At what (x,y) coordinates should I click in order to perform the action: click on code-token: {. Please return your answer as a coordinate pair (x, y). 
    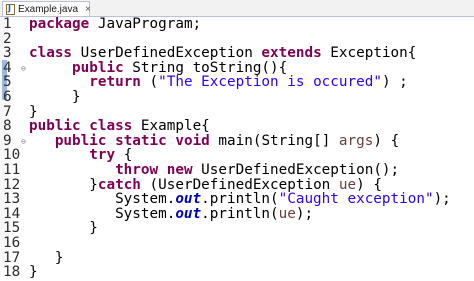
    Looking at the image, I should click on (124, 155).